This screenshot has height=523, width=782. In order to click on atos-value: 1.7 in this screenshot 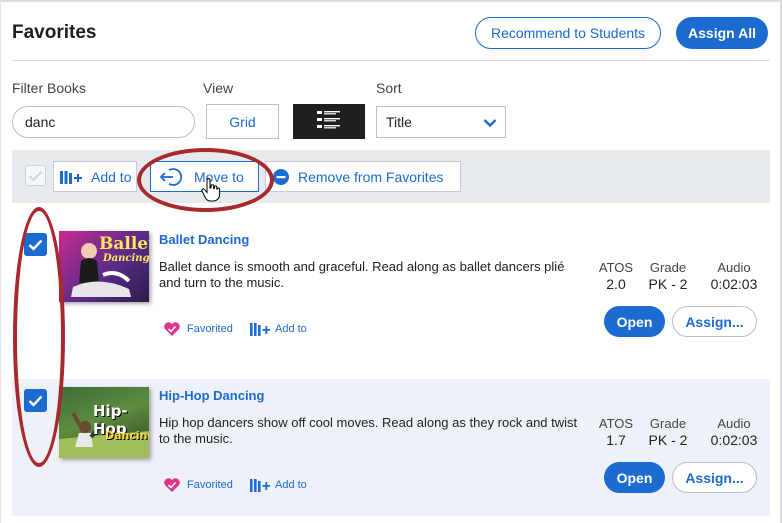, I will do `click(616, 440)`.